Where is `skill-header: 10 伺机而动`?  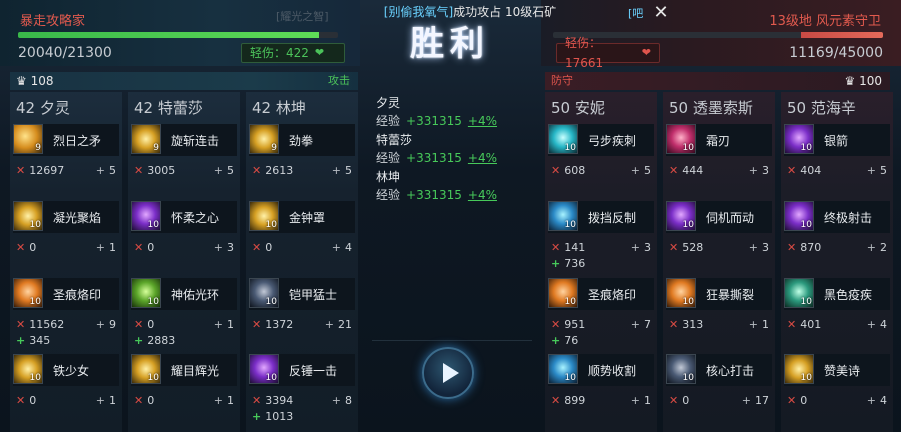 skill-header: 10 伺机而动 is located at coordinates (719, 217).